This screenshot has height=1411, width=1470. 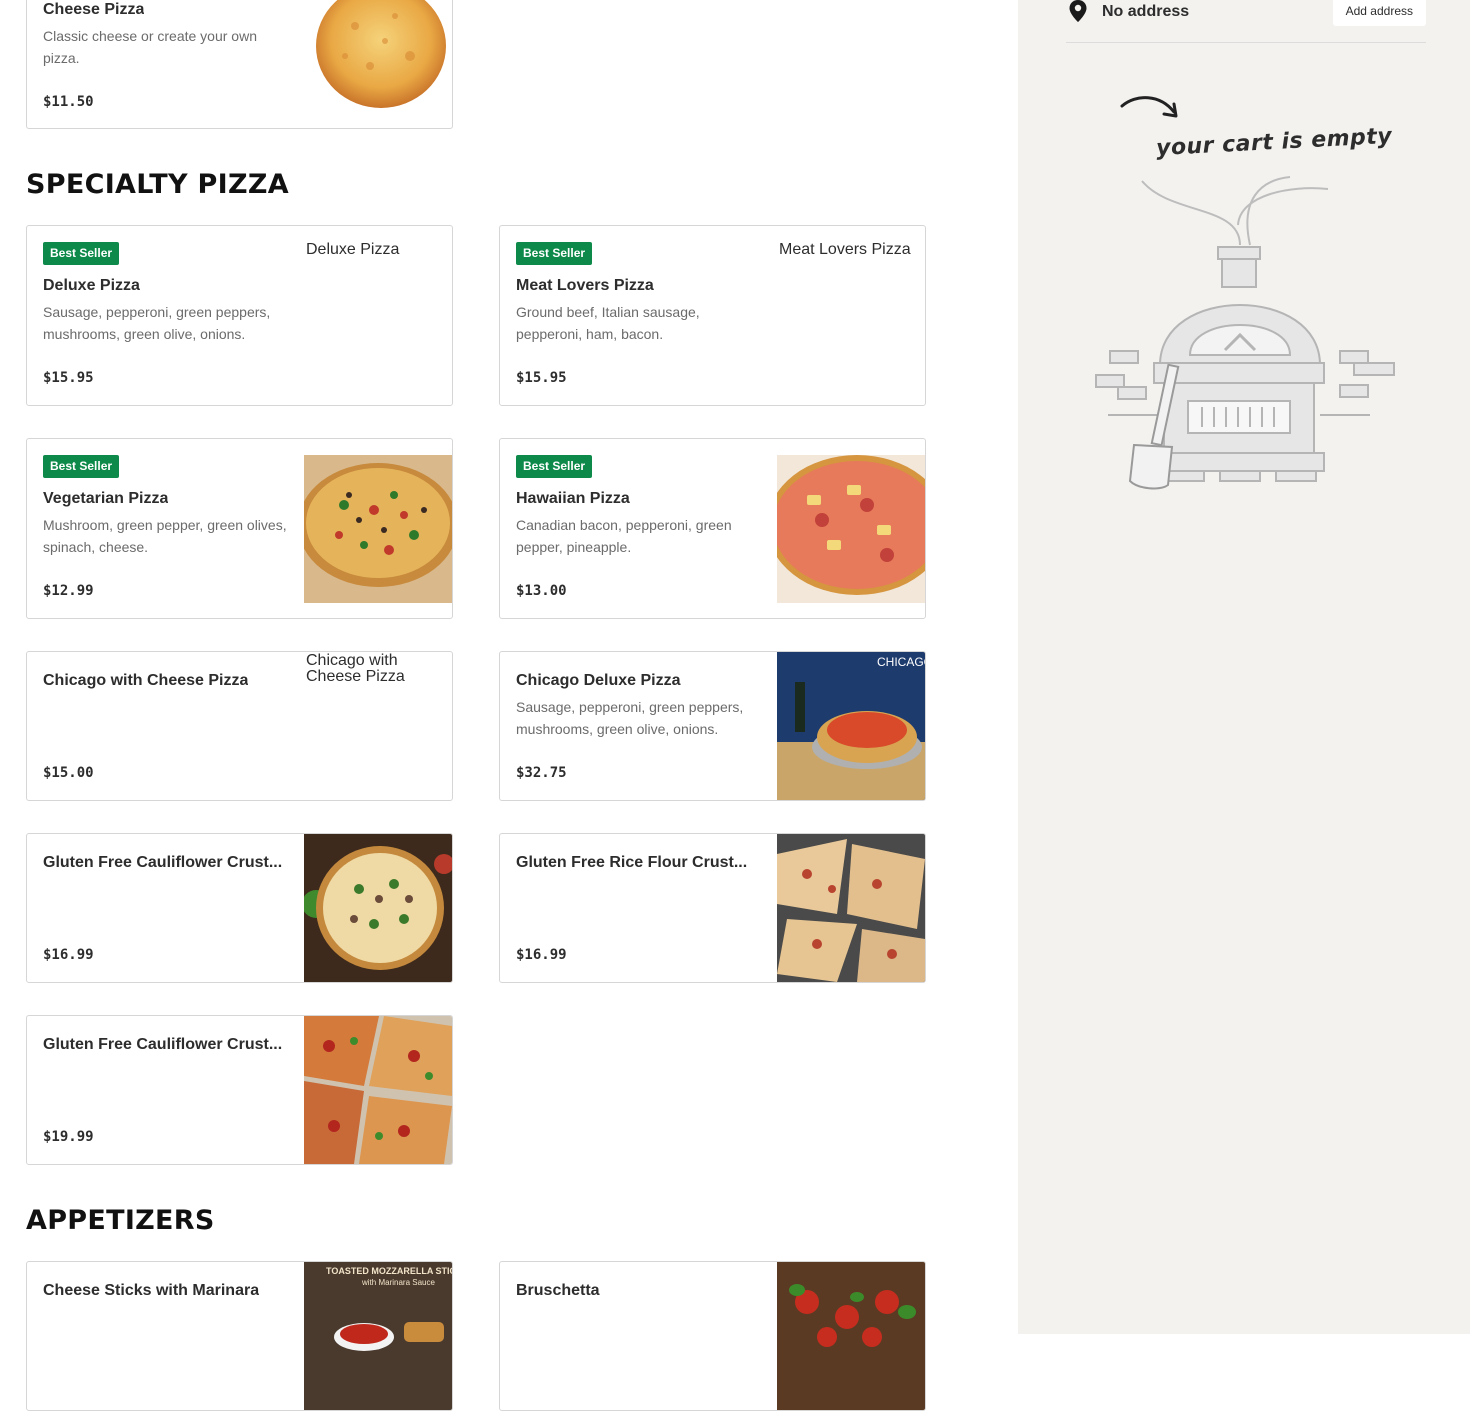 I want to click on item-price: $12.99, so click(x=68, y=591).